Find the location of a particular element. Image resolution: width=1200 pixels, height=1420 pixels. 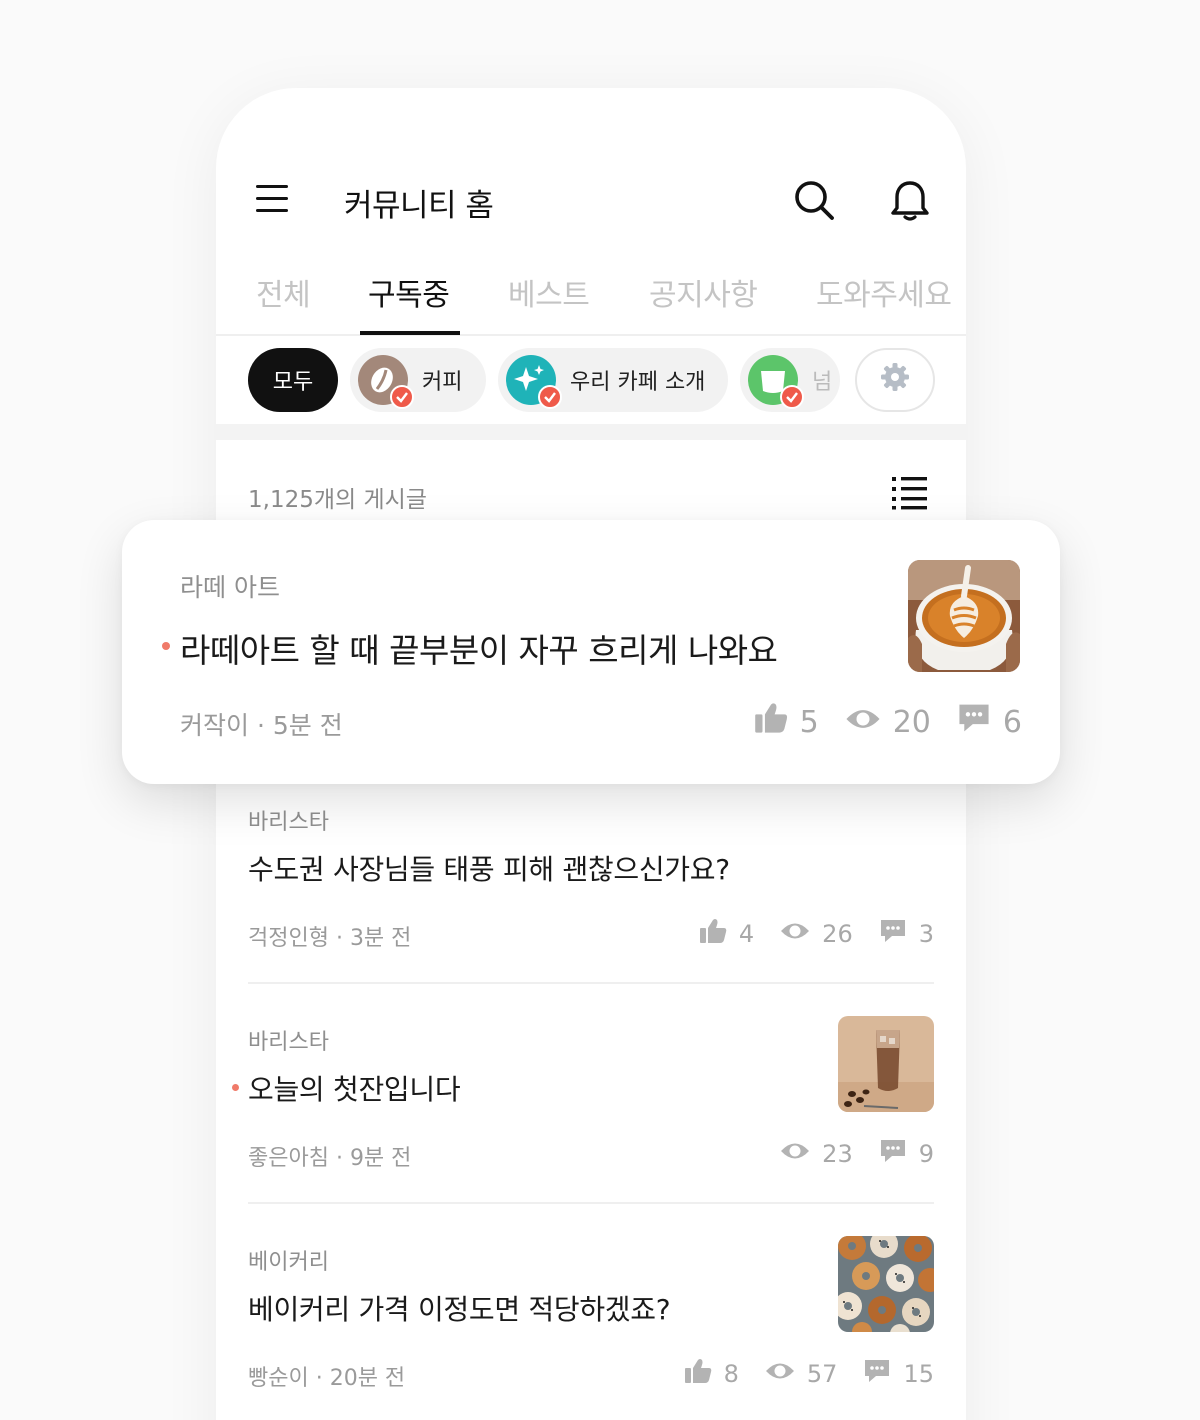

tab-subscribed: 구독중 is located at coordinates (409, 292).